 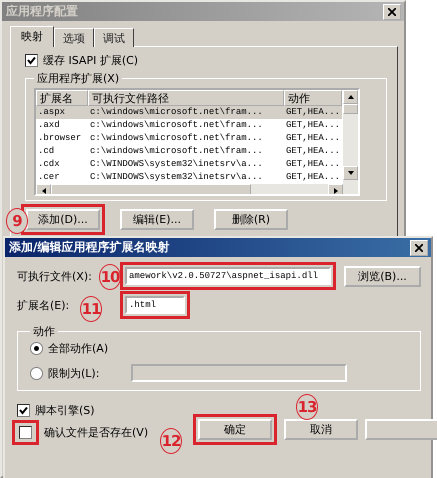 I want to click on field-label: 扩展名(E):, so click(x=43, y=305).